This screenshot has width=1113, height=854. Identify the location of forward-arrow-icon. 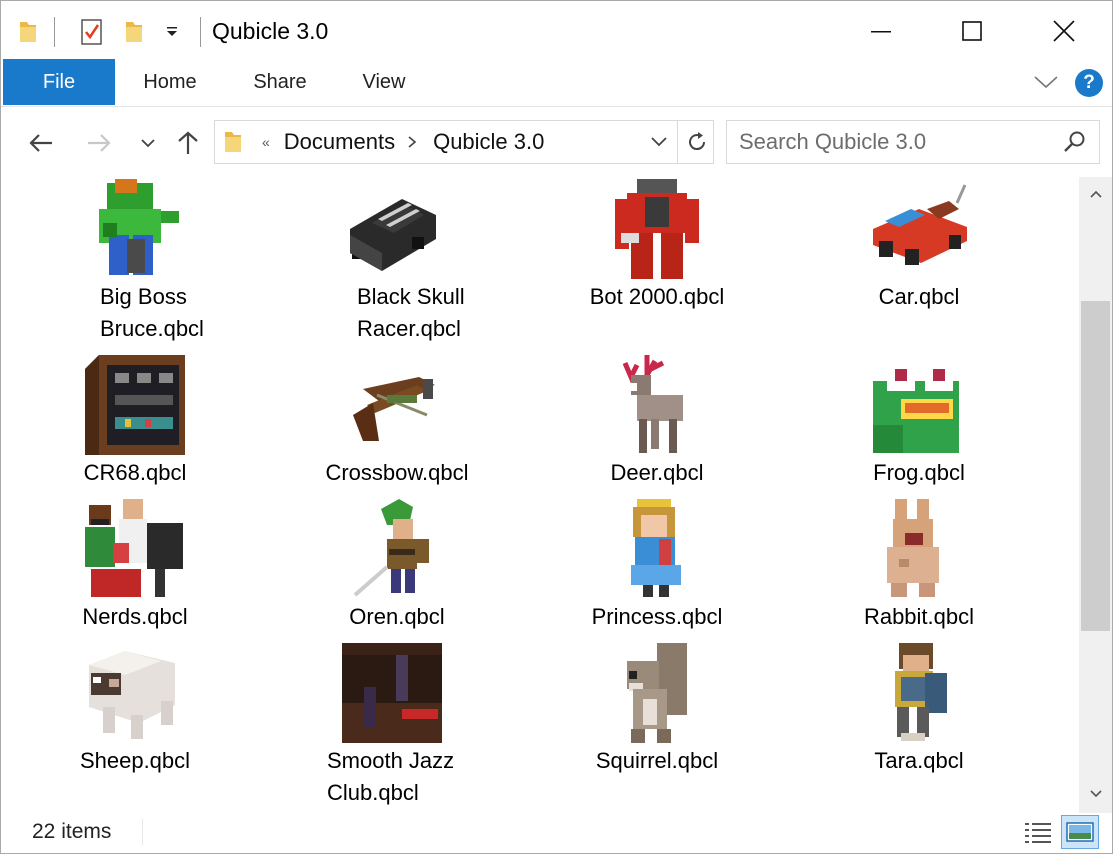
(99, 143).